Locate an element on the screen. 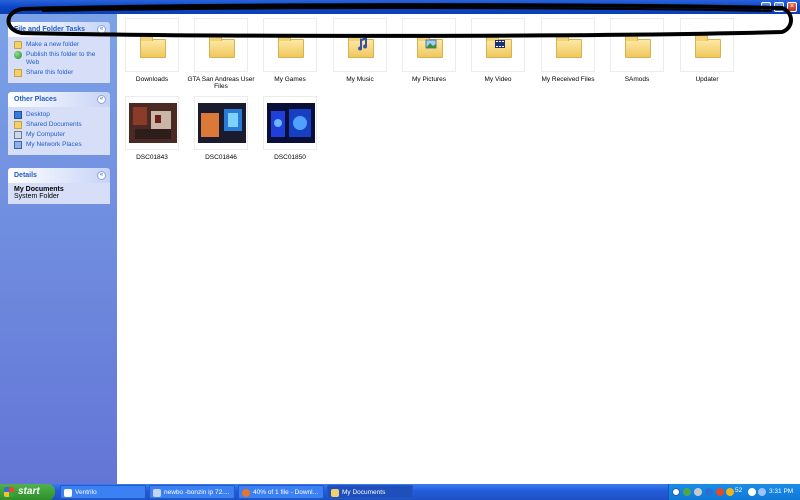 The width and height of the screenshot is (800, 500). taskbar-item-ventrilo: Ventrilo is located at coordinates (103, 492).